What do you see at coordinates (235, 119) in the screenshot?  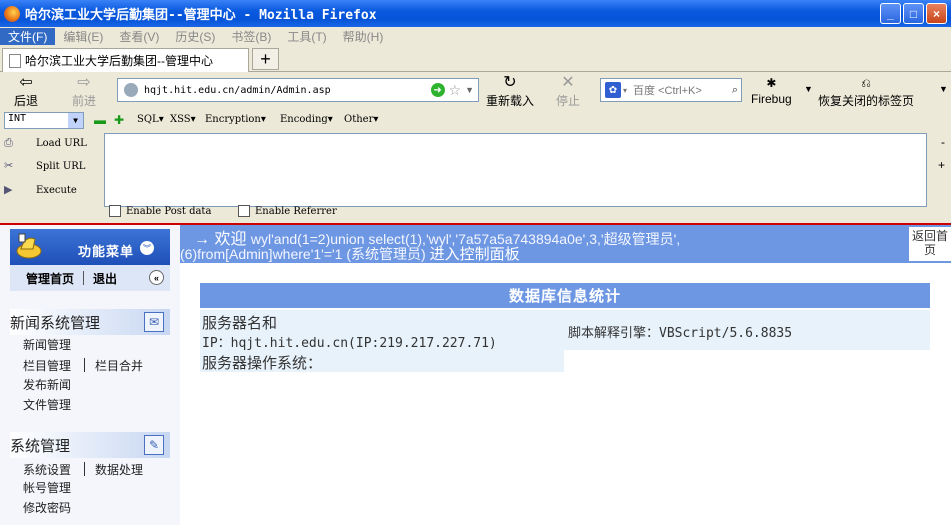 I see `encryption-menu: Encryption▾` at bounding box center [235, 119].